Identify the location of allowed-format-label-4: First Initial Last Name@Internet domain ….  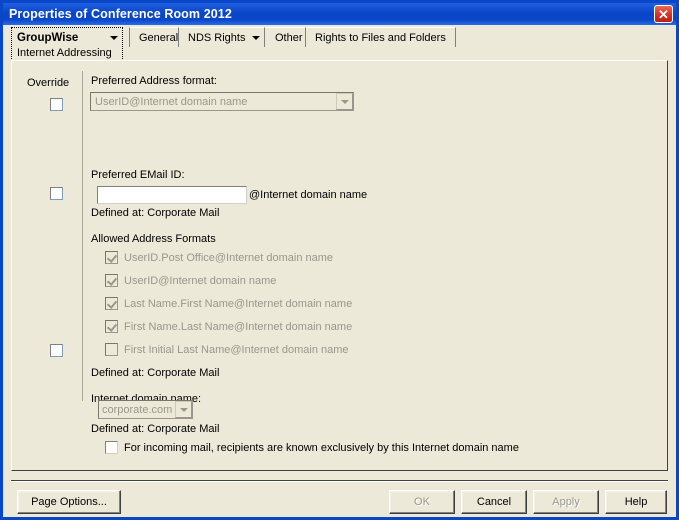
(236, 349).